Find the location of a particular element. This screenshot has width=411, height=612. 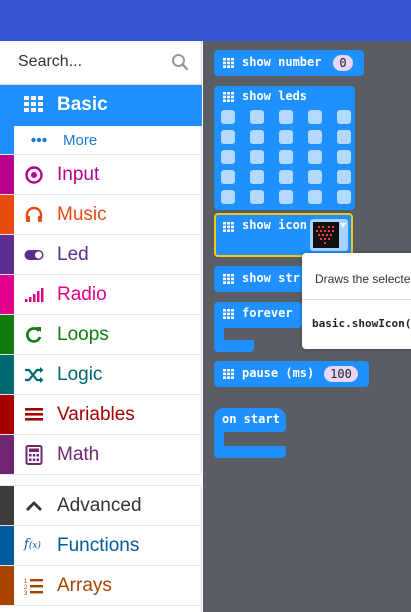

show-number-value: 0 is located at coordinates (343, 63).